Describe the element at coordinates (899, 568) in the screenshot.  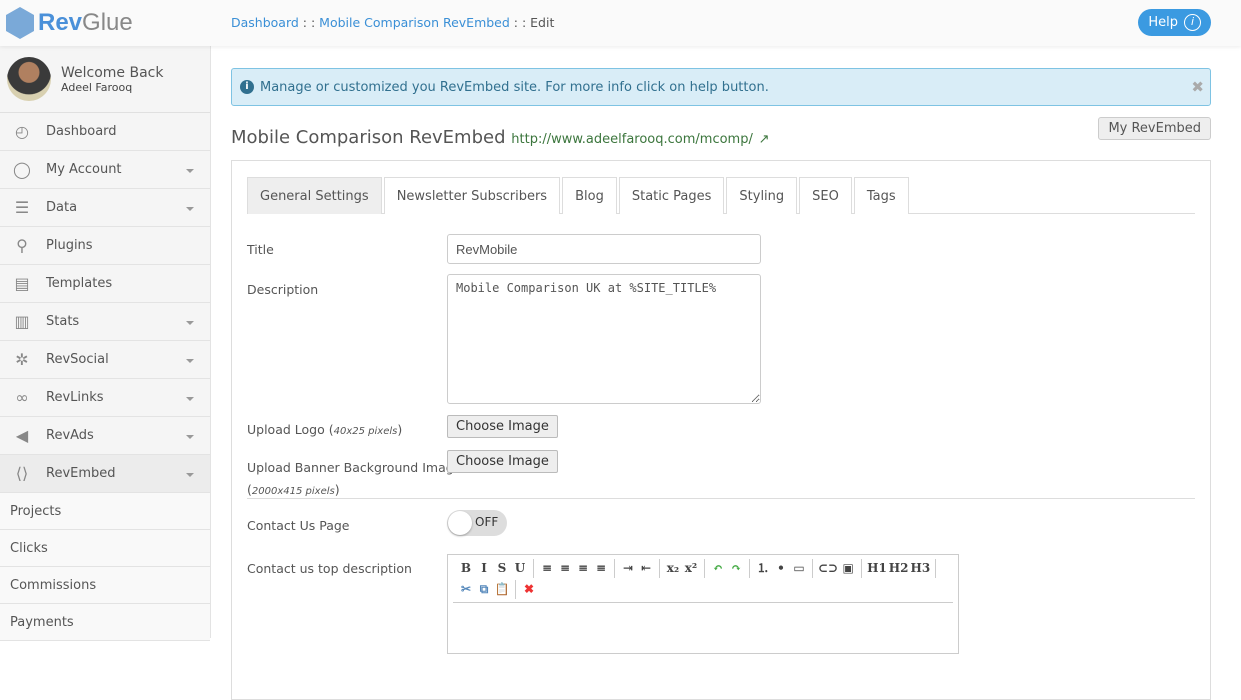
I see `toolbar-button-27-icon: H2` at that location.